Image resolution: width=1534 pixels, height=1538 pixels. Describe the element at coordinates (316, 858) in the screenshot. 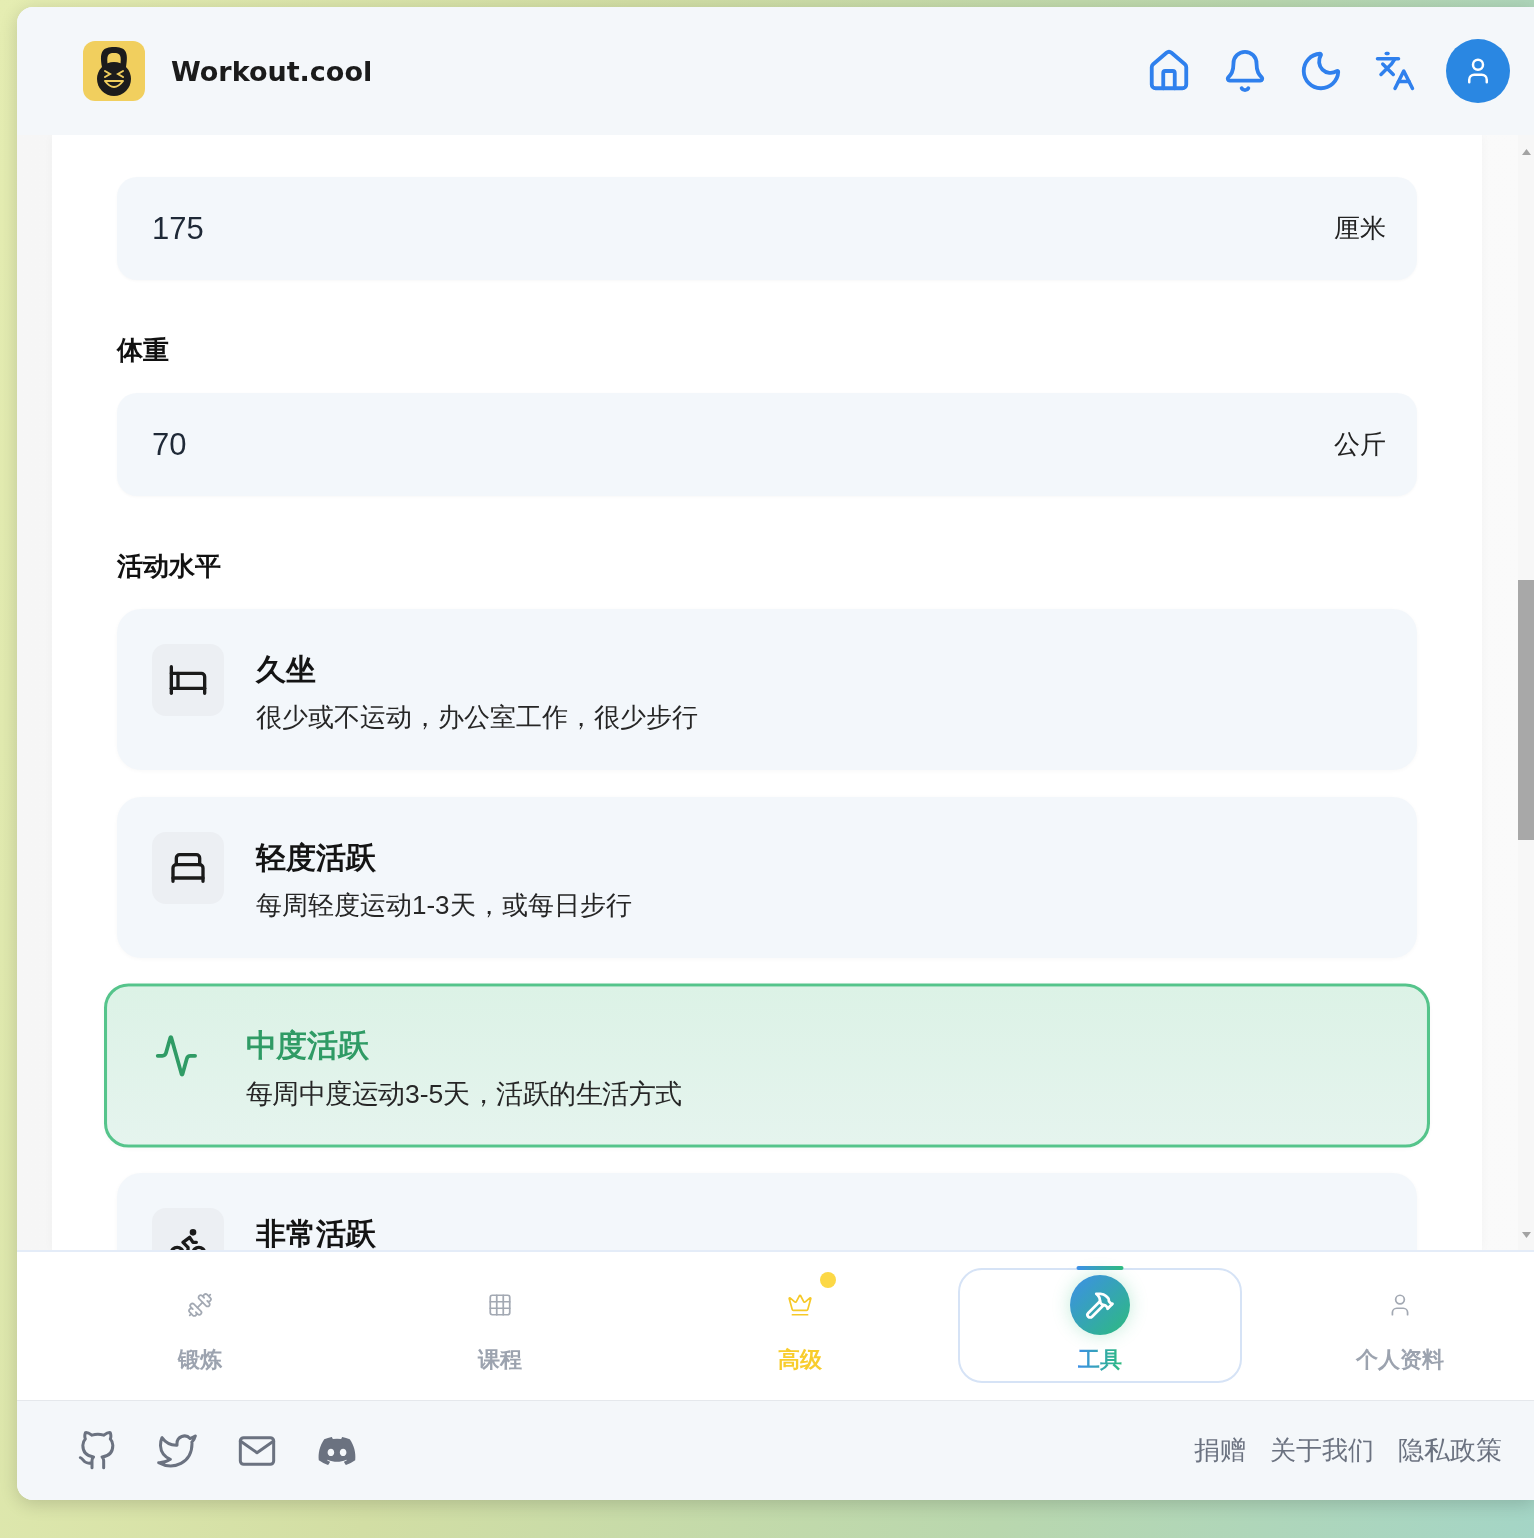

I see `option-title: 轻度活跃` at that location.